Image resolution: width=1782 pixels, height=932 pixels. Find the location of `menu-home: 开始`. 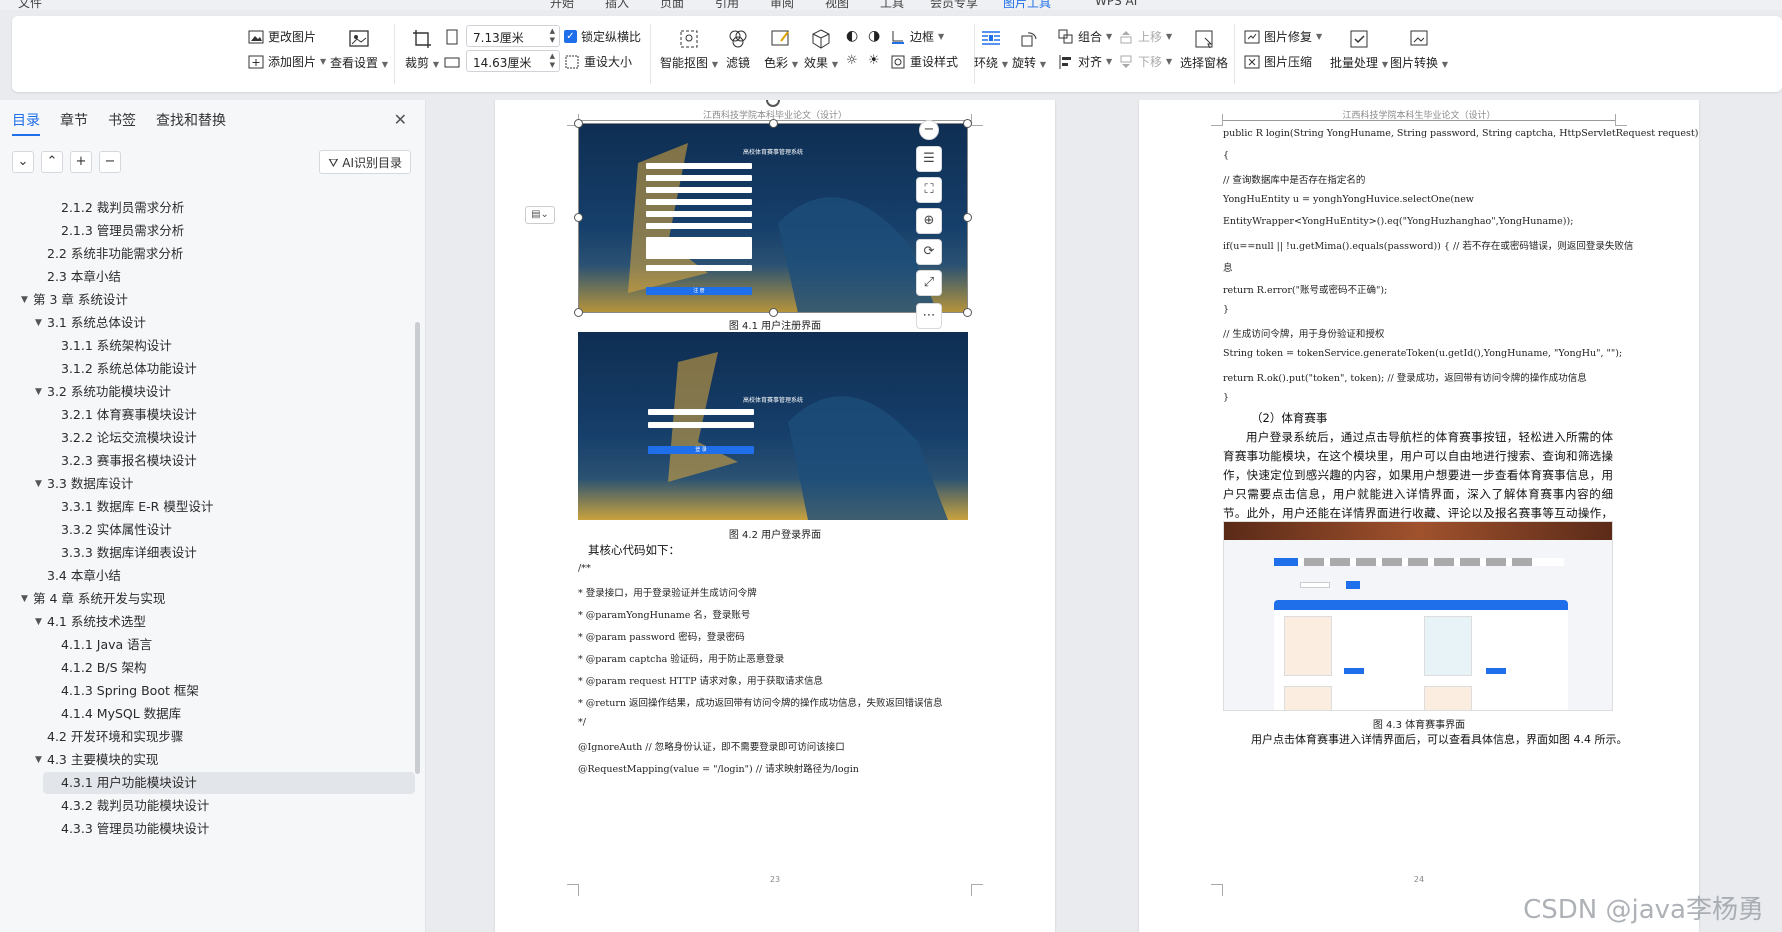

menu-home: 开始 is located at coordinates (562, 5).